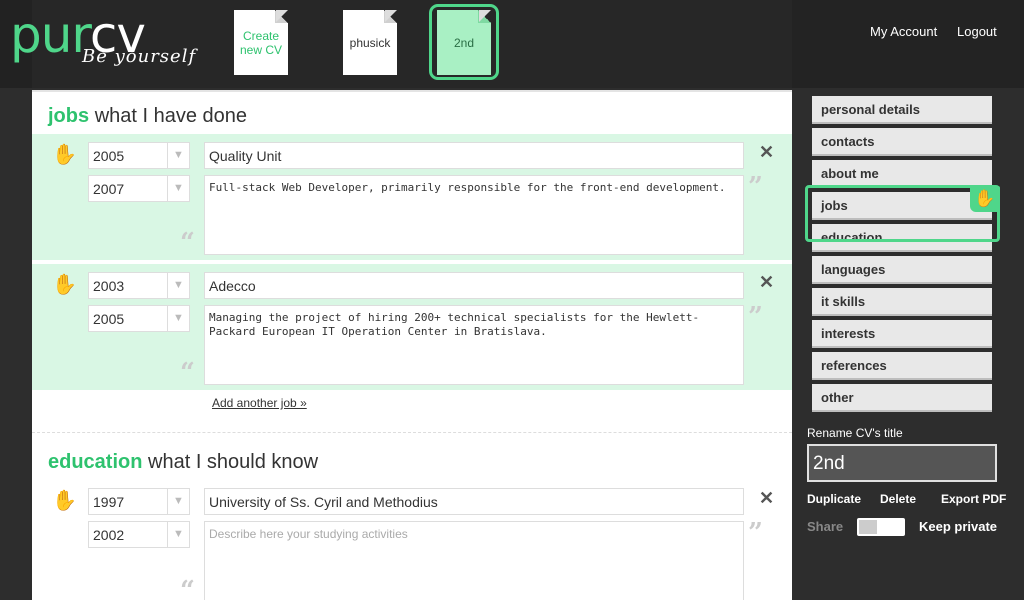 The width and height of the screenshot is (1024, 600). Describe the element at coordinates (109, 286) in the screenshot. I see `year-value: 2003` at that location.